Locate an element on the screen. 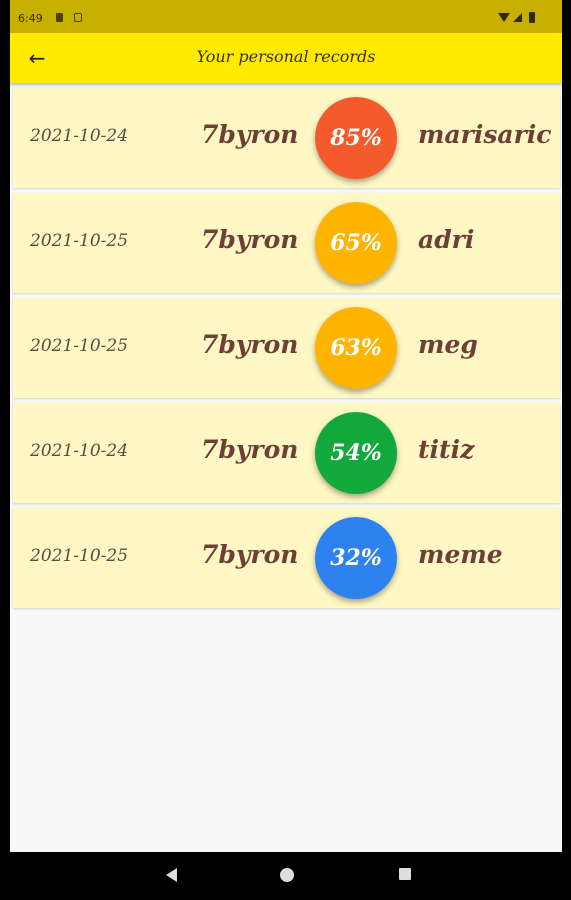 The image size is (571, 900). page-title: Your personal records is located at coordinates (286, 56).